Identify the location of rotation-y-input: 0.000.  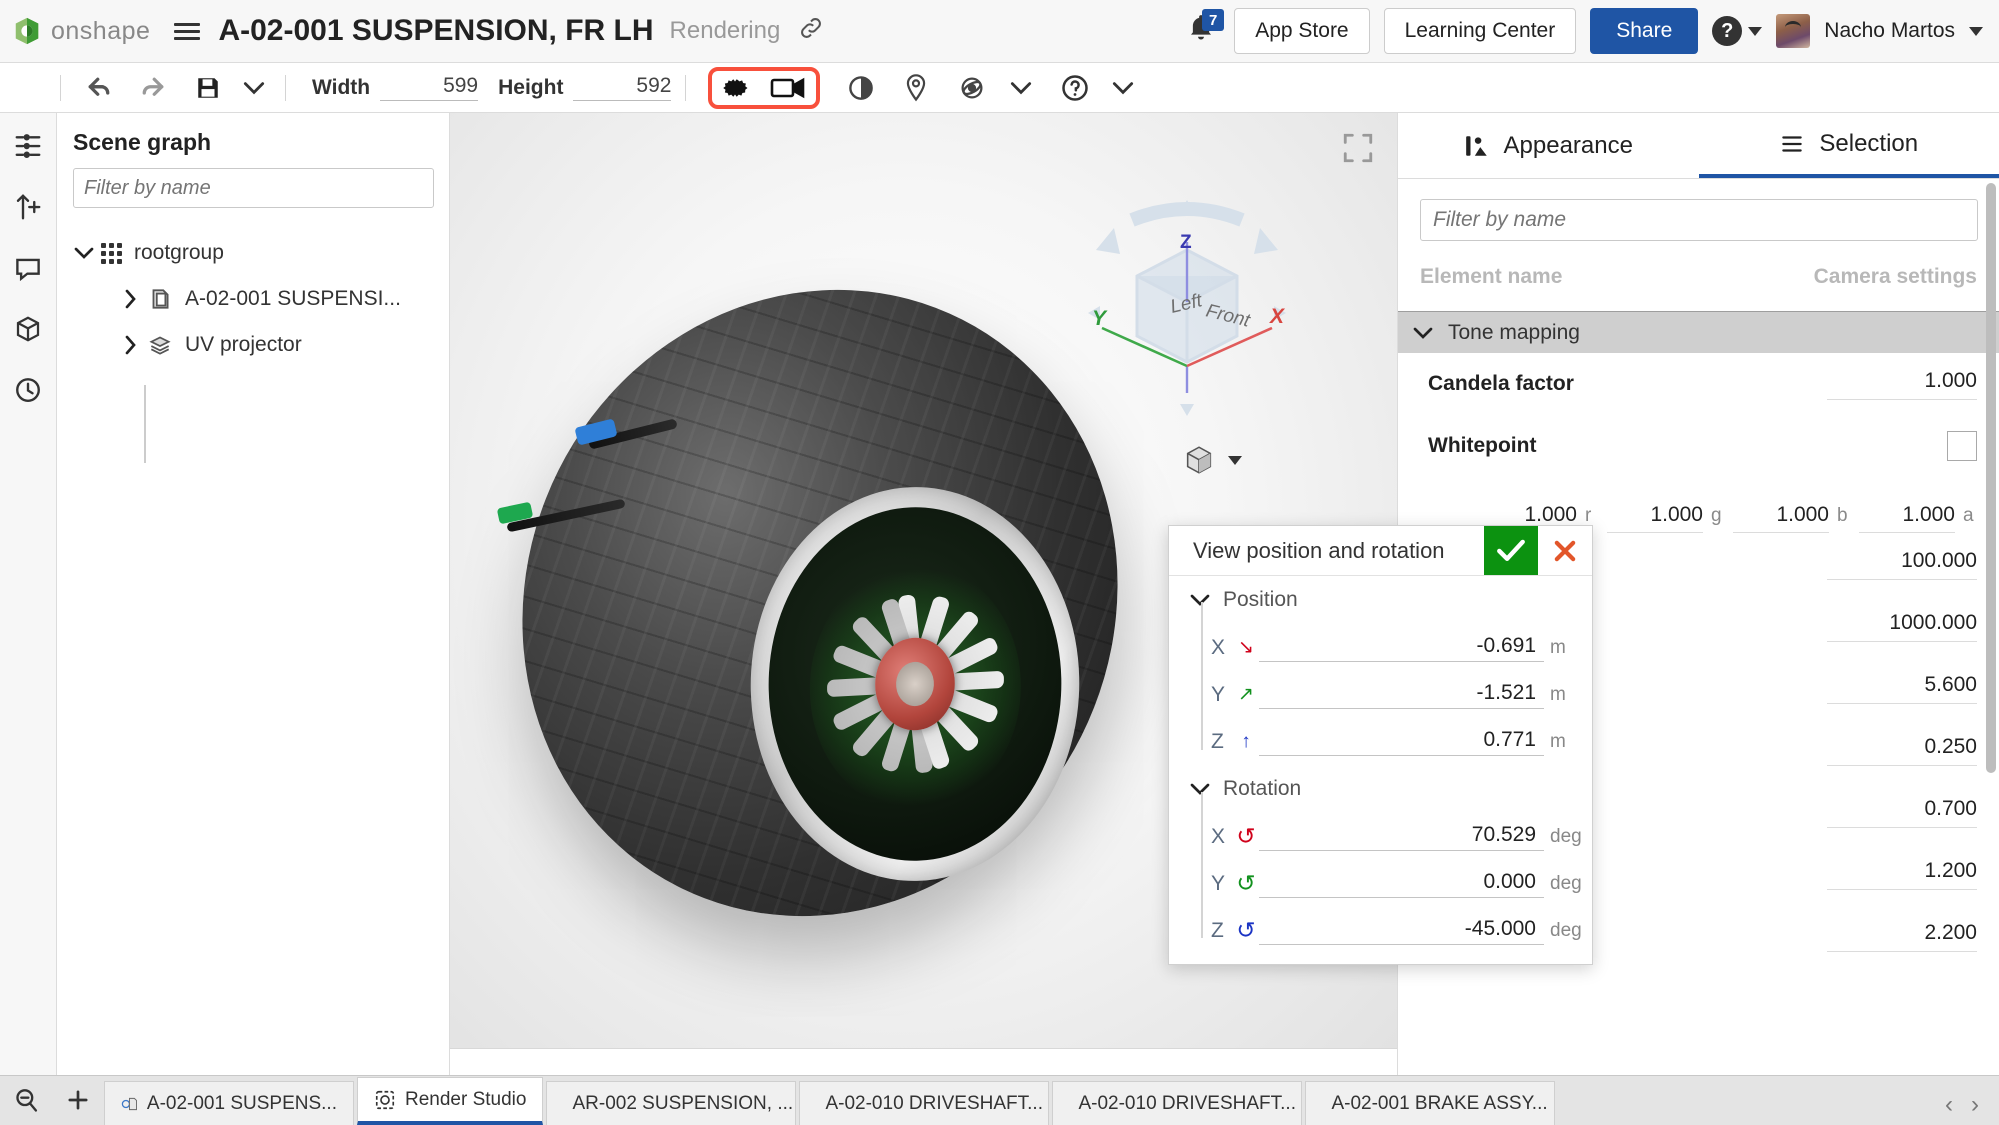
(1401, 884).